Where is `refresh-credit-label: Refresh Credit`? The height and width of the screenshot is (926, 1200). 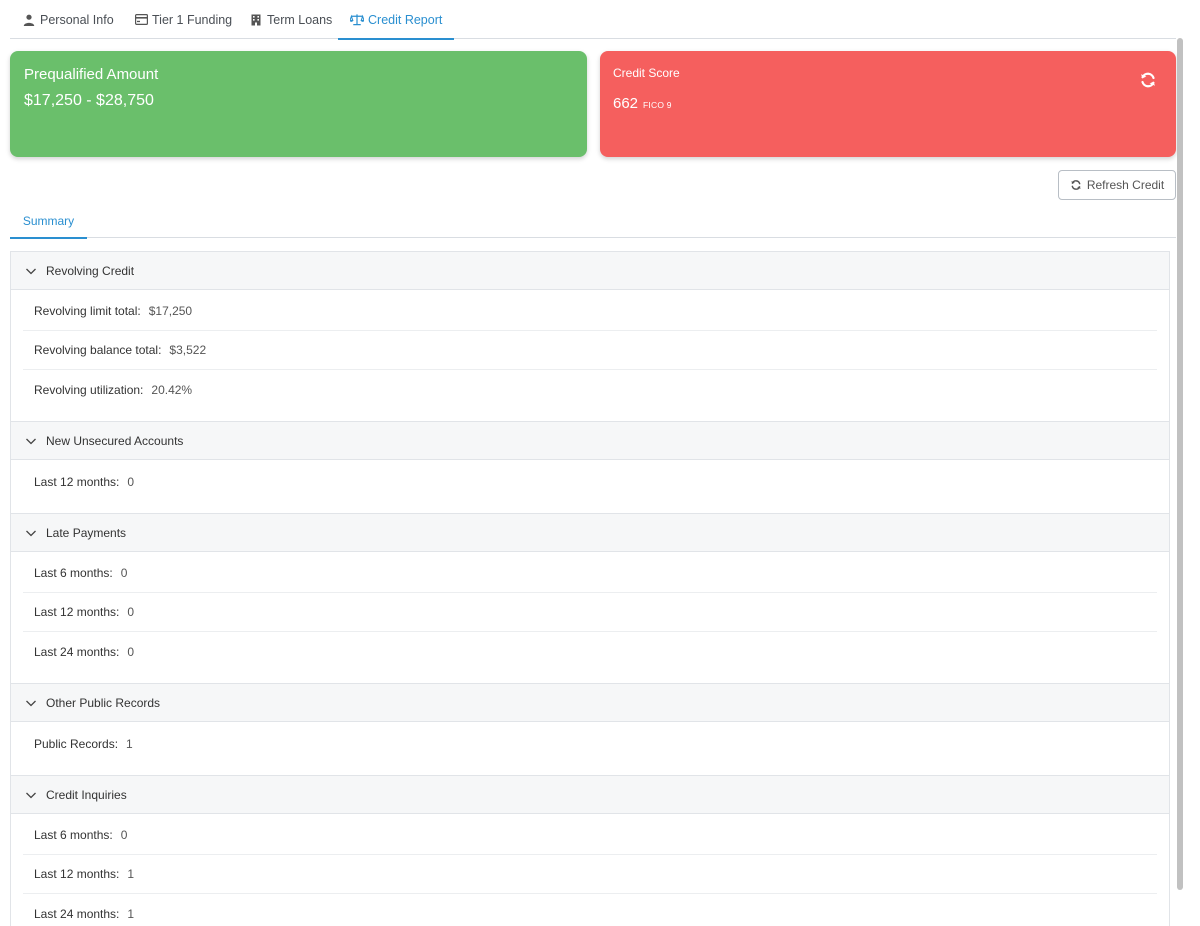 refresh-credit-label: Refresh Credit is located at coordinates (1125, 185).